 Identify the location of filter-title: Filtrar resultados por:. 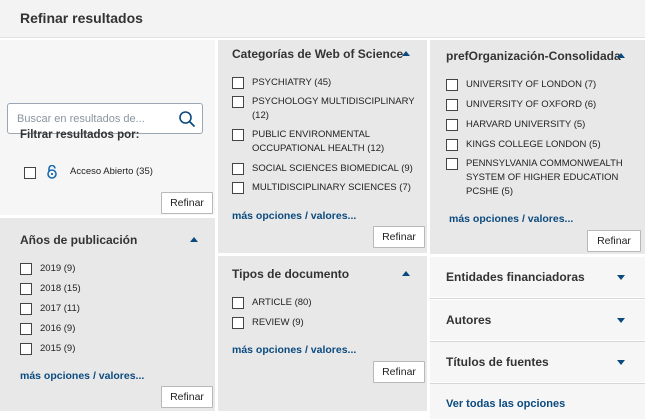
(80, 135).